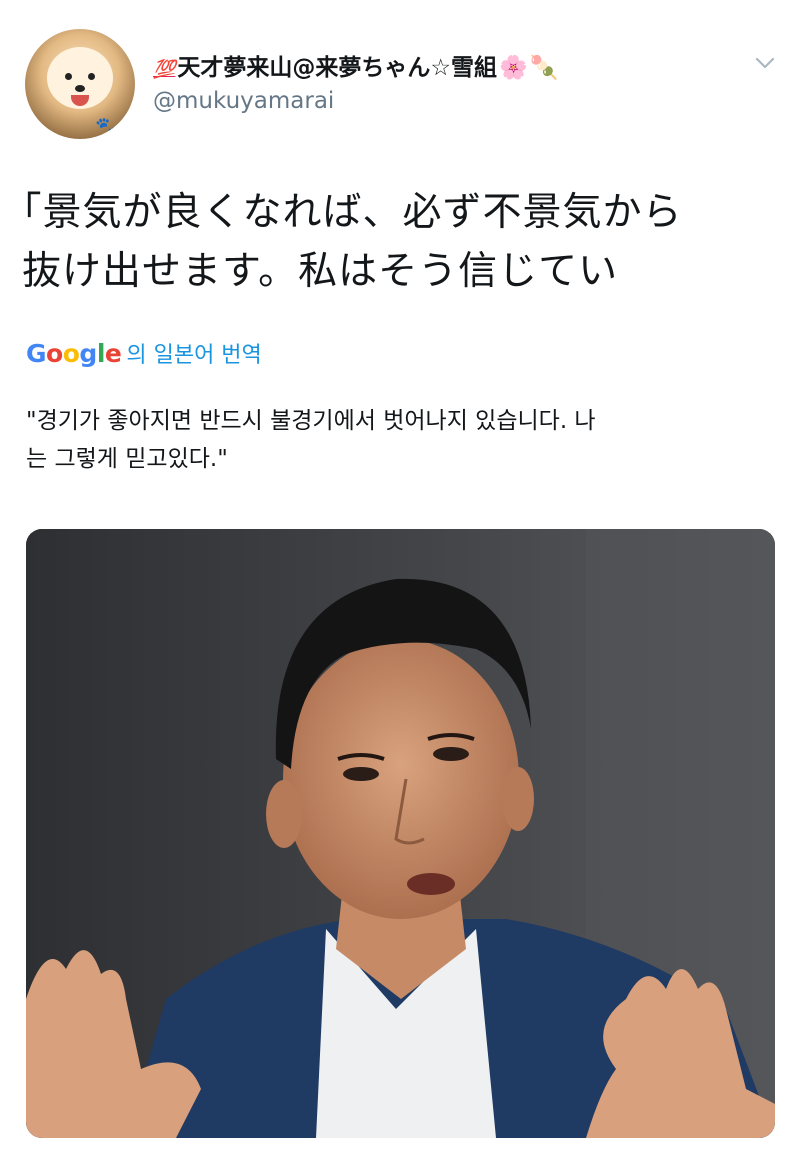 The width and height of the screenshot is (800, 1162). What do you see at coordinates (243, 101) in the screenshot?
I see `user-handle: @mukuyamarai` at bounding box center [243, 101].